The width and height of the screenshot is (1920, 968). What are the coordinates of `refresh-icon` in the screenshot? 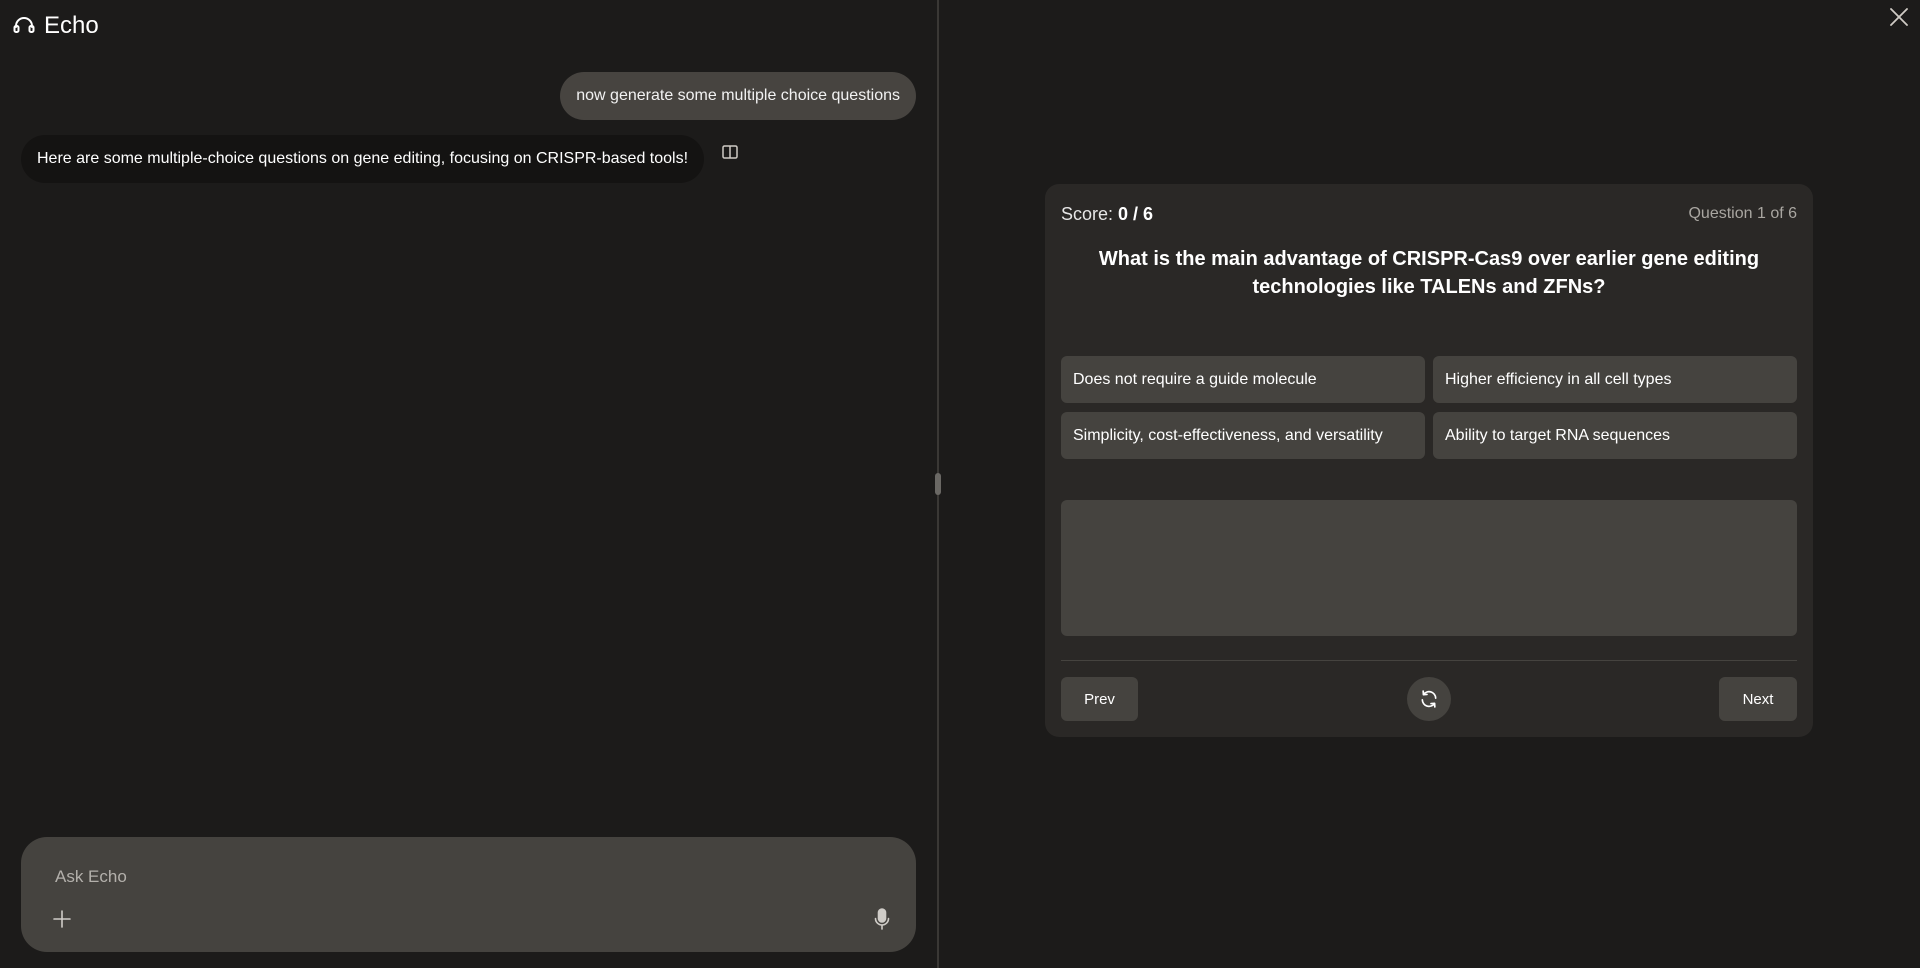 It's located at (1429, 699).